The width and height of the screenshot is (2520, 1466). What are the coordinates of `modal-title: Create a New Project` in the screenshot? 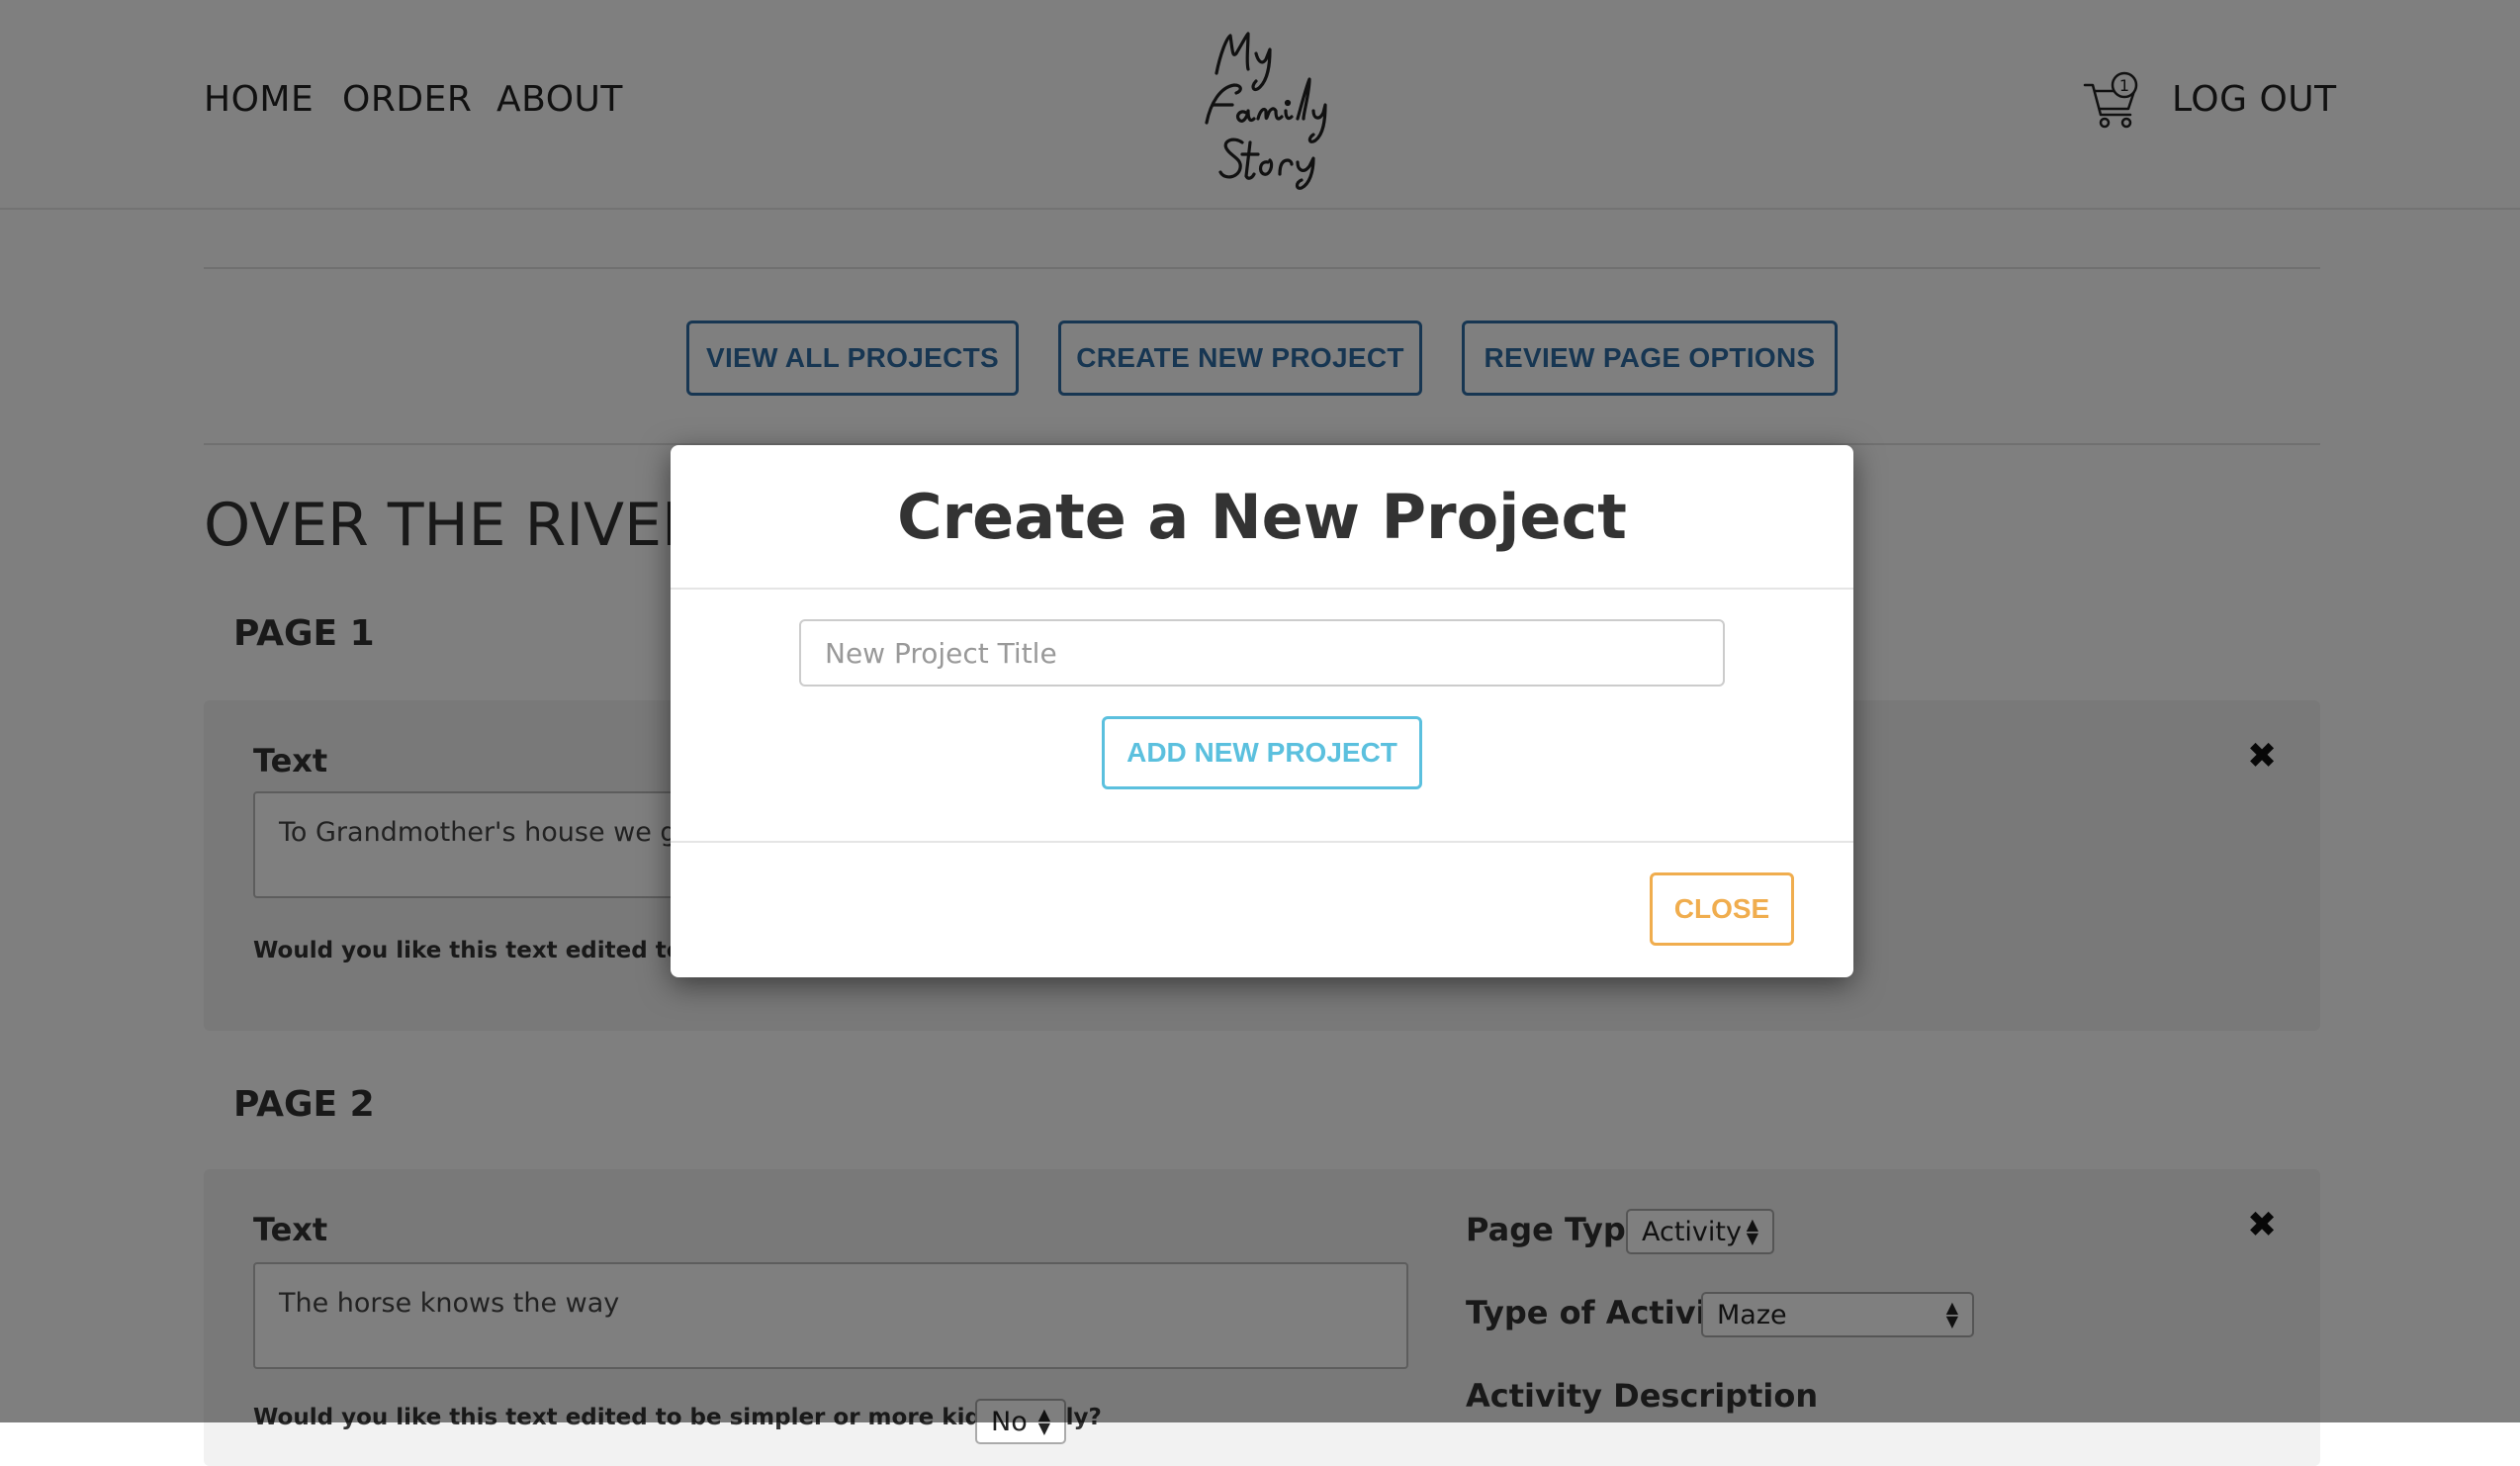 It's located at (1262, 517).